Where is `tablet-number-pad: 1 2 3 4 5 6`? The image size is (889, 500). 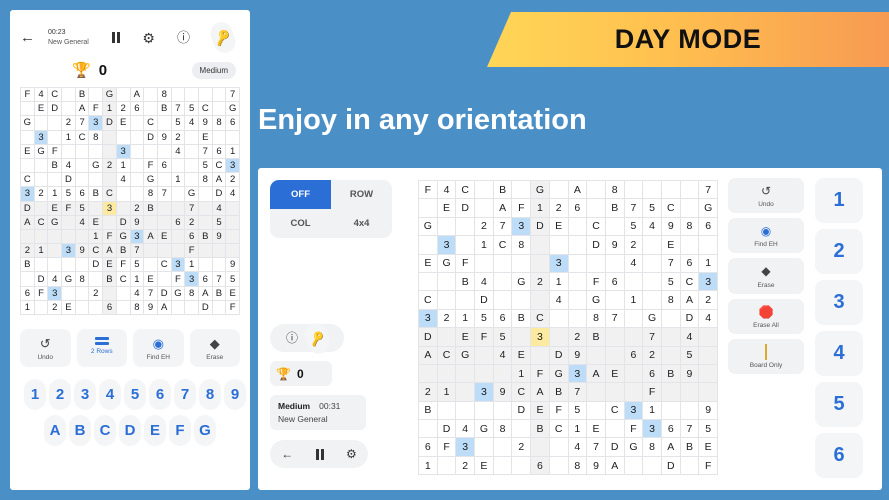
tablet-number-pad: 1 2 3 4 5 6 is located at coordinates (839, 334).